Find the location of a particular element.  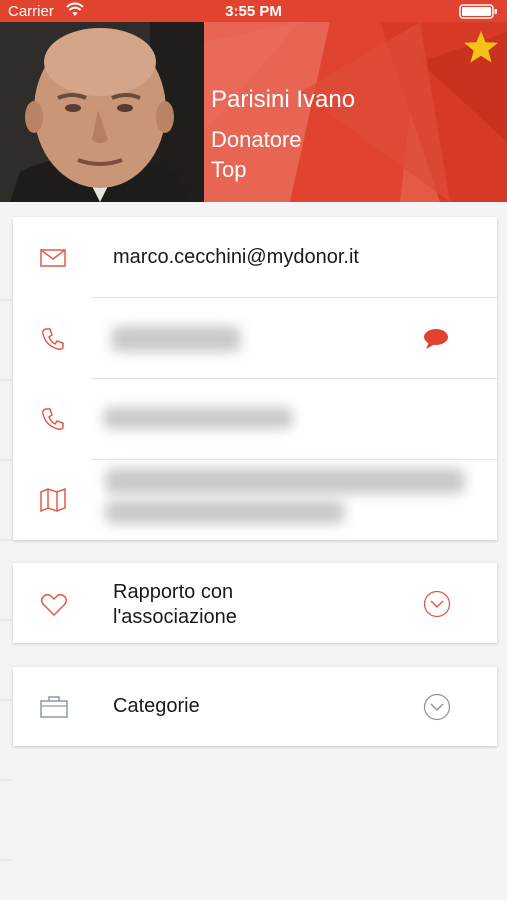

email-row: marco.cecchini@mydonor.it is located at coordinates (255, 257).